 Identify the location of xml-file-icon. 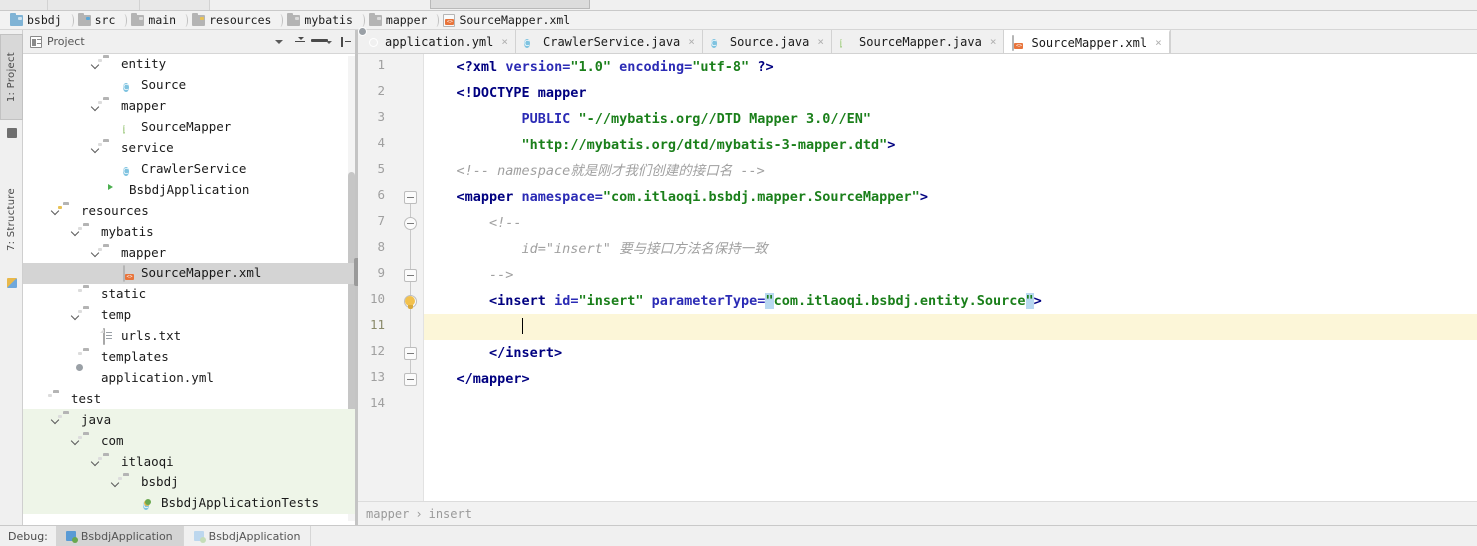
(449, 20).